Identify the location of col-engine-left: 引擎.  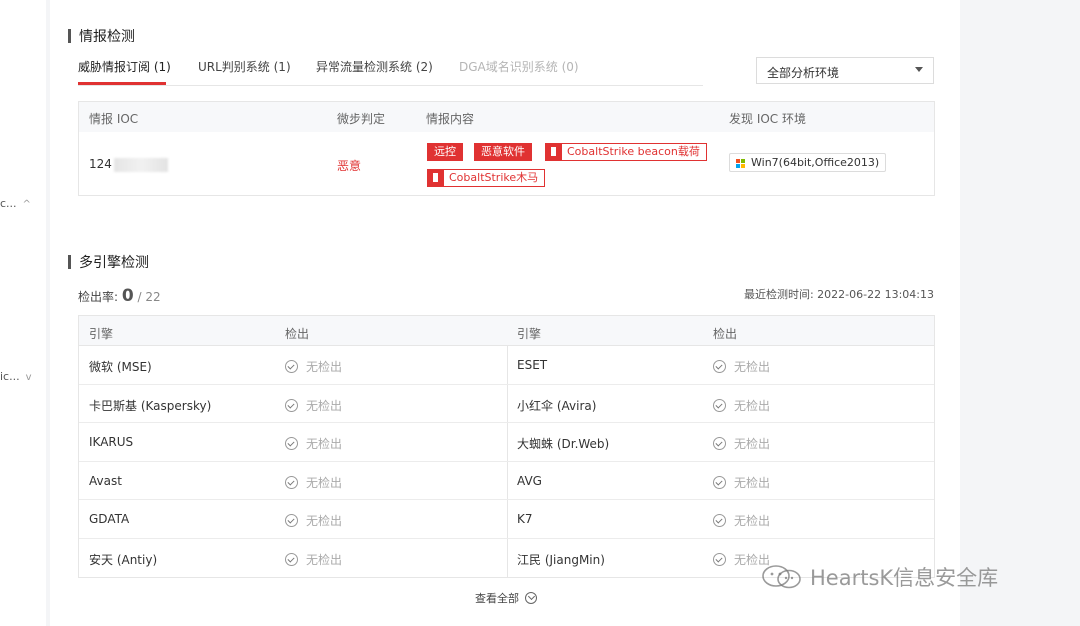
(101, 334).